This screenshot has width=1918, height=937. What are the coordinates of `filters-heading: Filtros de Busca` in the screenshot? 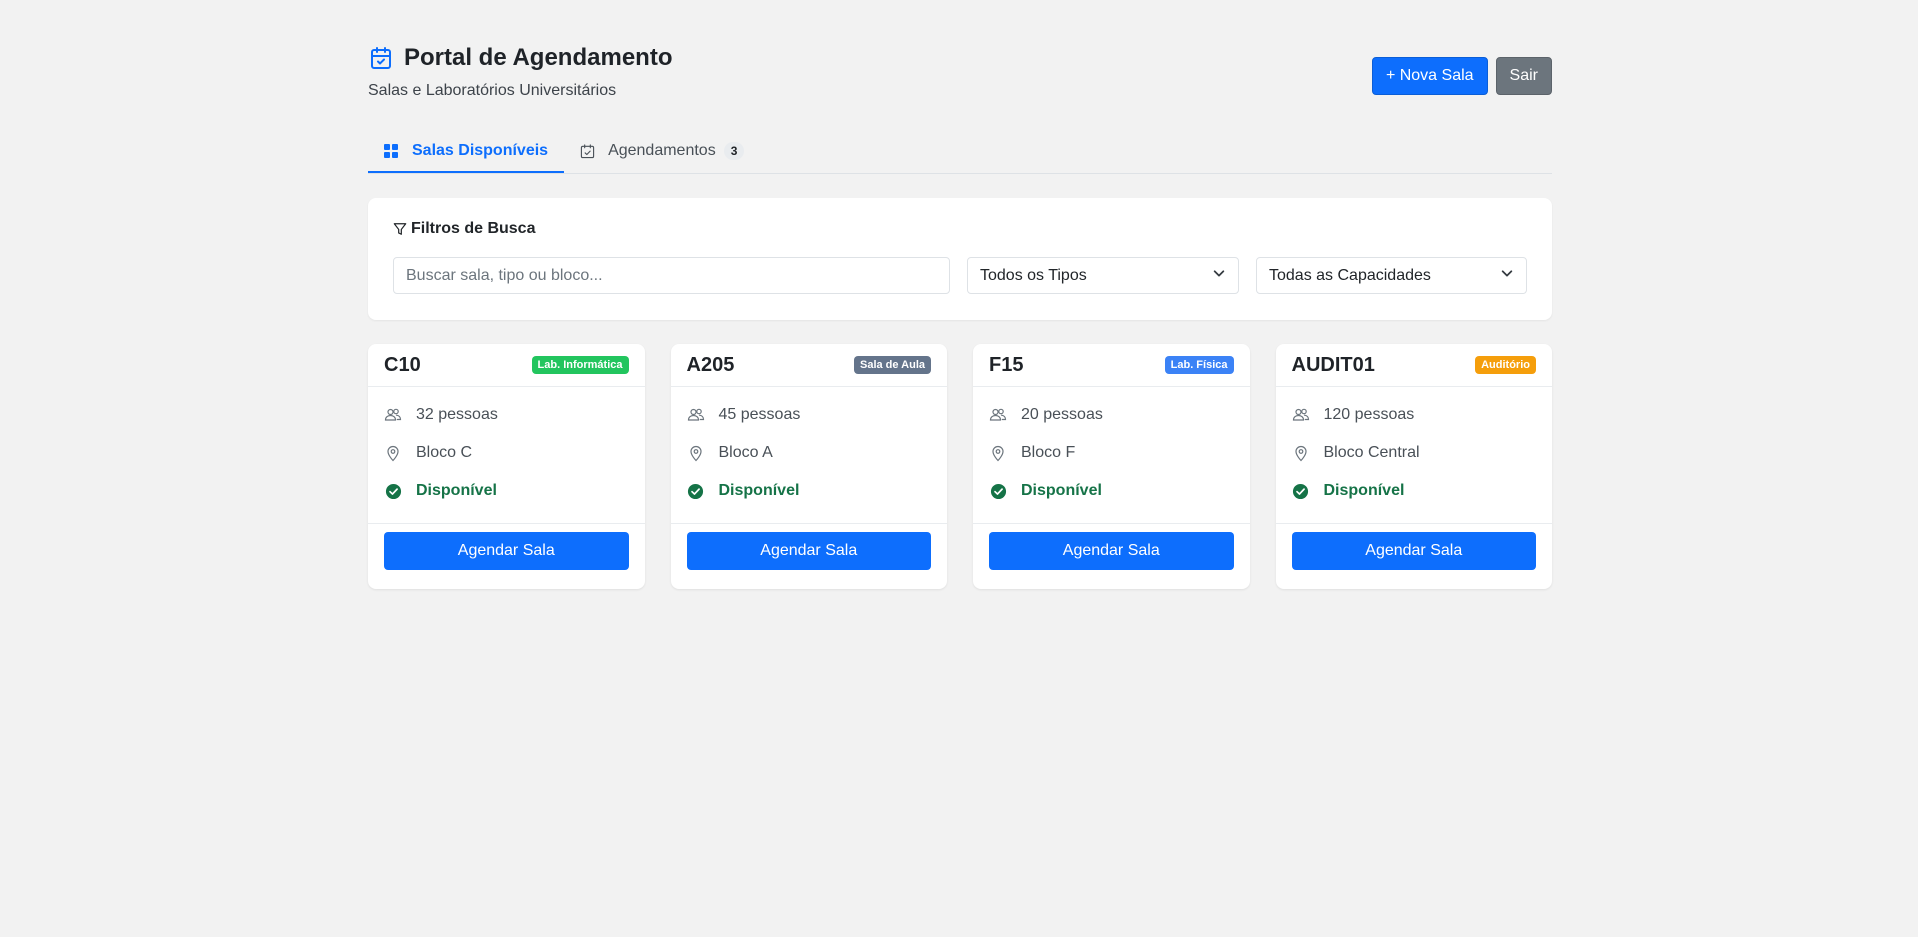 It's located at (464, 229).